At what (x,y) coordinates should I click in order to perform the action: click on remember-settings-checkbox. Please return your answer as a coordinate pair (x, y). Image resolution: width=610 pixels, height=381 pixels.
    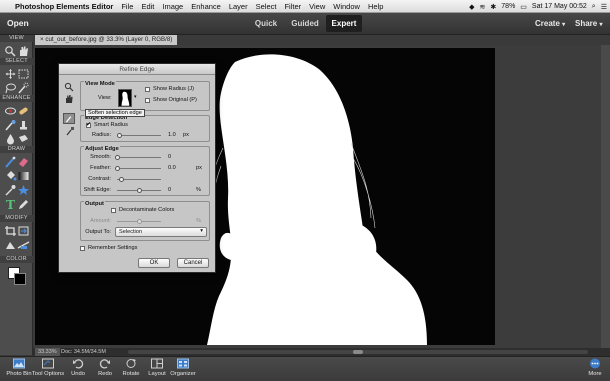
    Looking at the image, I should click on (82, 248).